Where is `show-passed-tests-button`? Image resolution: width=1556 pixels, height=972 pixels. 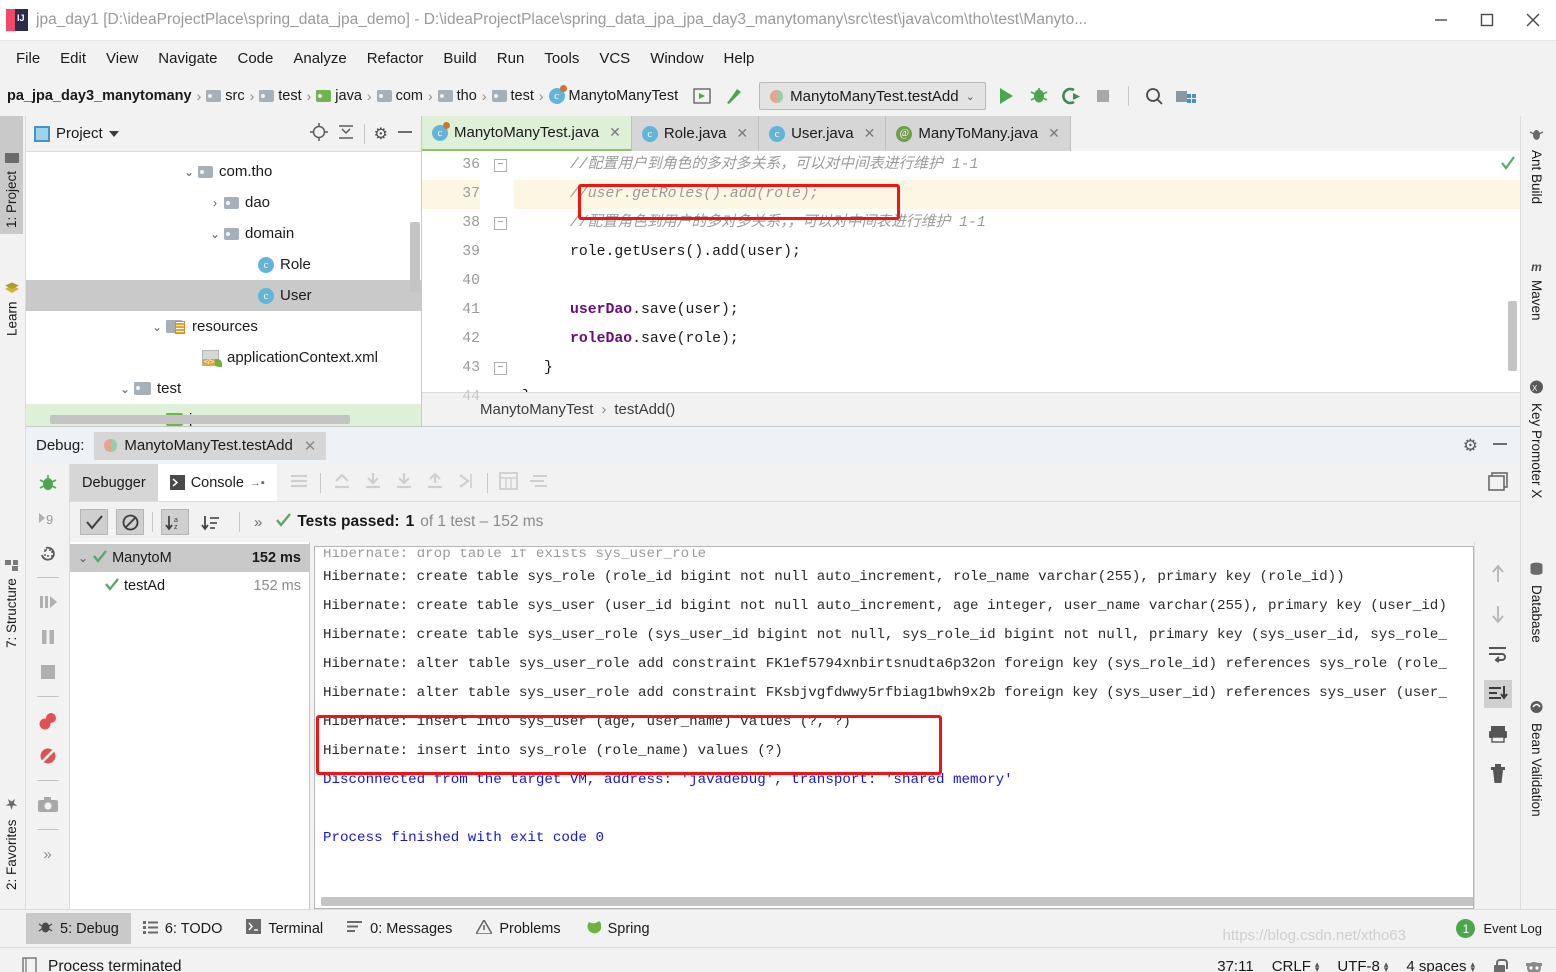 show-passed-tests-button is located at coordinates (94, 522).